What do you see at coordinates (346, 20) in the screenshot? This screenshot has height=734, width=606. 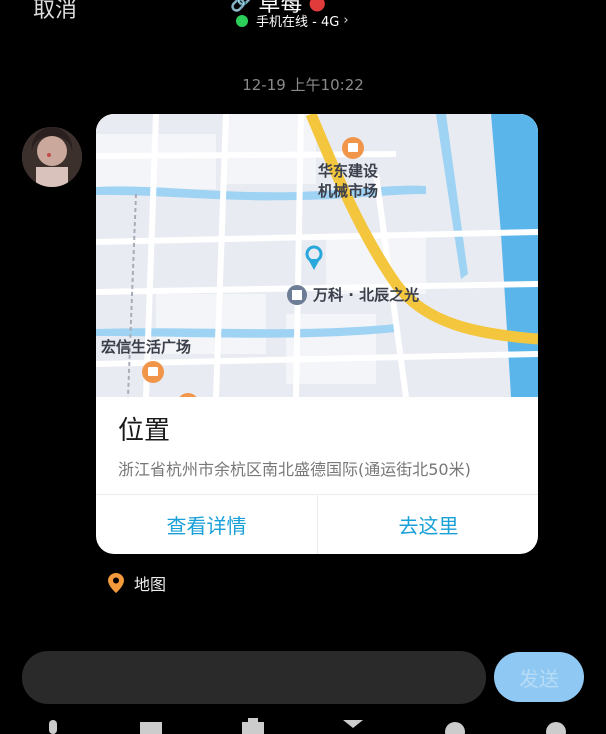 I see `chevron-right-icon: ›` at bounding box center [346, 20].